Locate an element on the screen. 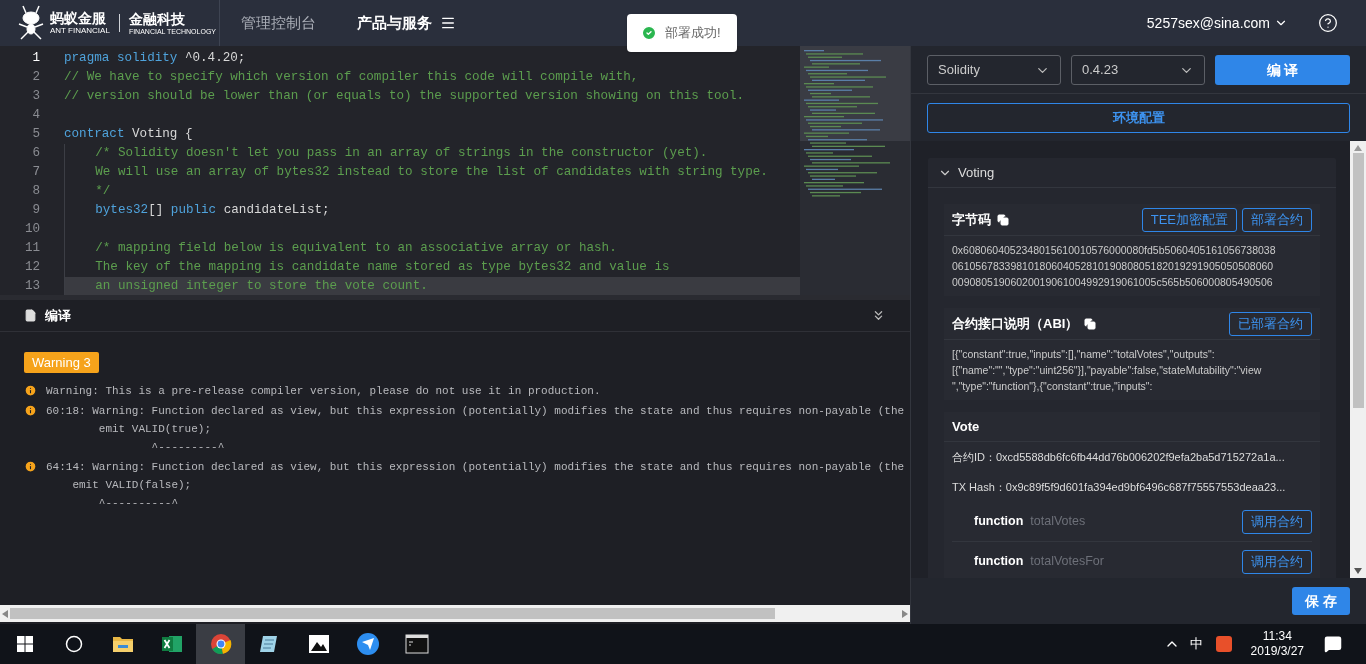  code-line: pragma solidity ^0.4.20; is located at coordinates (155, 59).